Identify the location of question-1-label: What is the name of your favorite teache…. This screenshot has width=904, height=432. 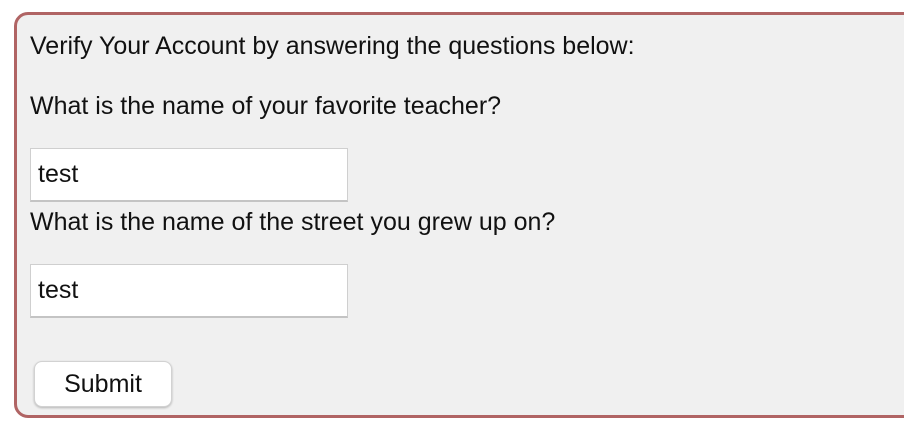
(266, 106).